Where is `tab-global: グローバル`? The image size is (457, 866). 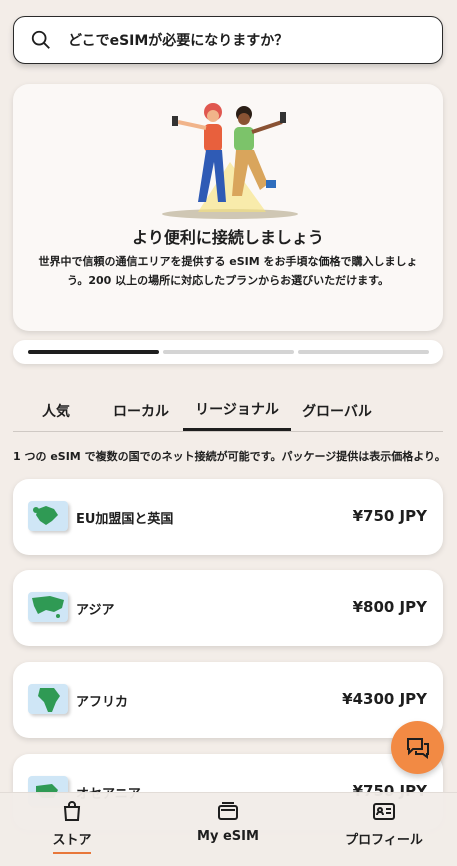 tab-global: グローバル is located at coordinates (337, 410).